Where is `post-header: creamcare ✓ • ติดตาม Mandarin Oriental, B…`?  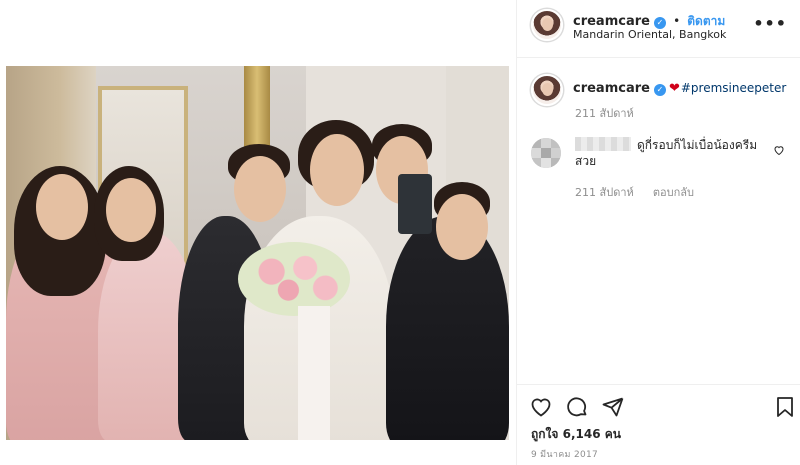 post-header: creamcare ✓ • ติดตาม Mandarin Oriental, B… is located at coordinates (658, 29).